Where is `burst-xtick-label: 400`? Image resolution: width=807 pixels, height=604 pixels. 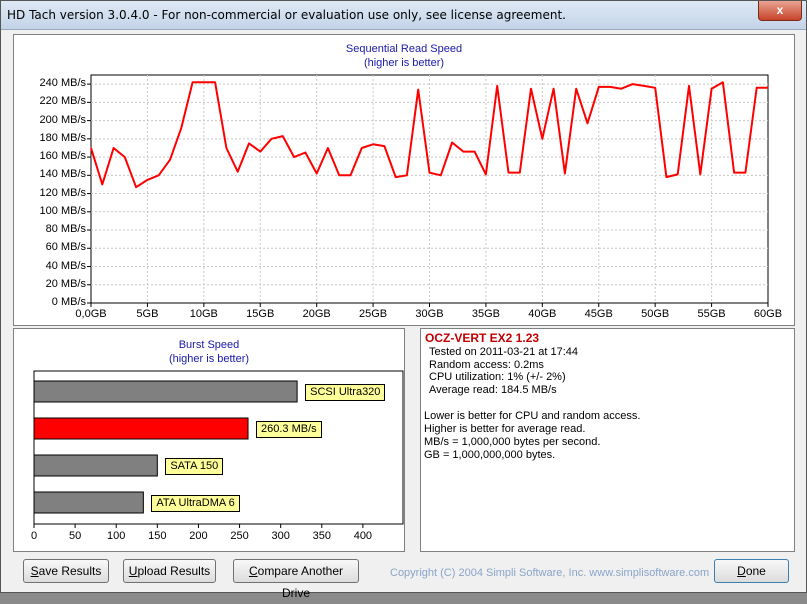 burst-xtick-label: 400 is located at coordinates (363, 536).